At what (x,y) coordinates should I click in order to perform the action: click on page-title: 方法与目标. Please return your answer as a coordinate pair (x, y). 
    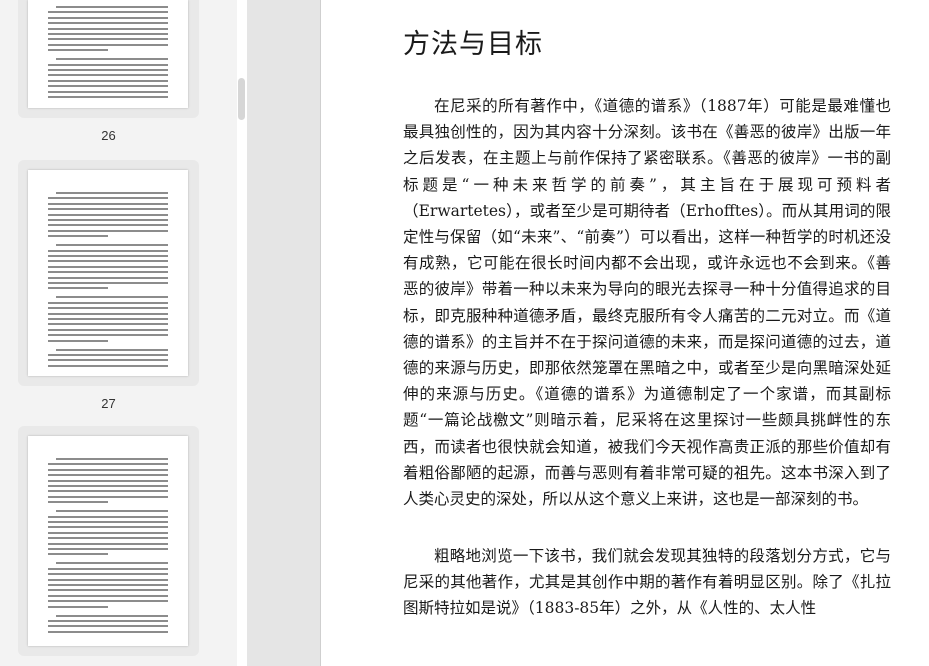
    Looking at the image, I should click on (473, 44).